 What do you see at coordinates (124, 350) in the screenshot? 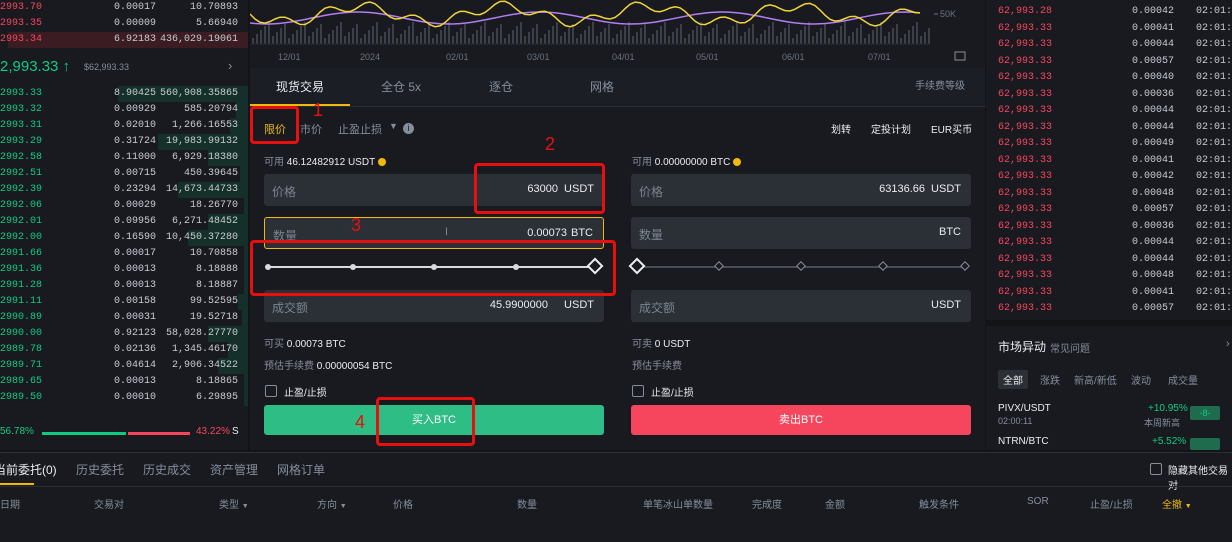
I see `bid-row: 2989.78 0.02136 1,345.46170` at bounding box center [124, 350].